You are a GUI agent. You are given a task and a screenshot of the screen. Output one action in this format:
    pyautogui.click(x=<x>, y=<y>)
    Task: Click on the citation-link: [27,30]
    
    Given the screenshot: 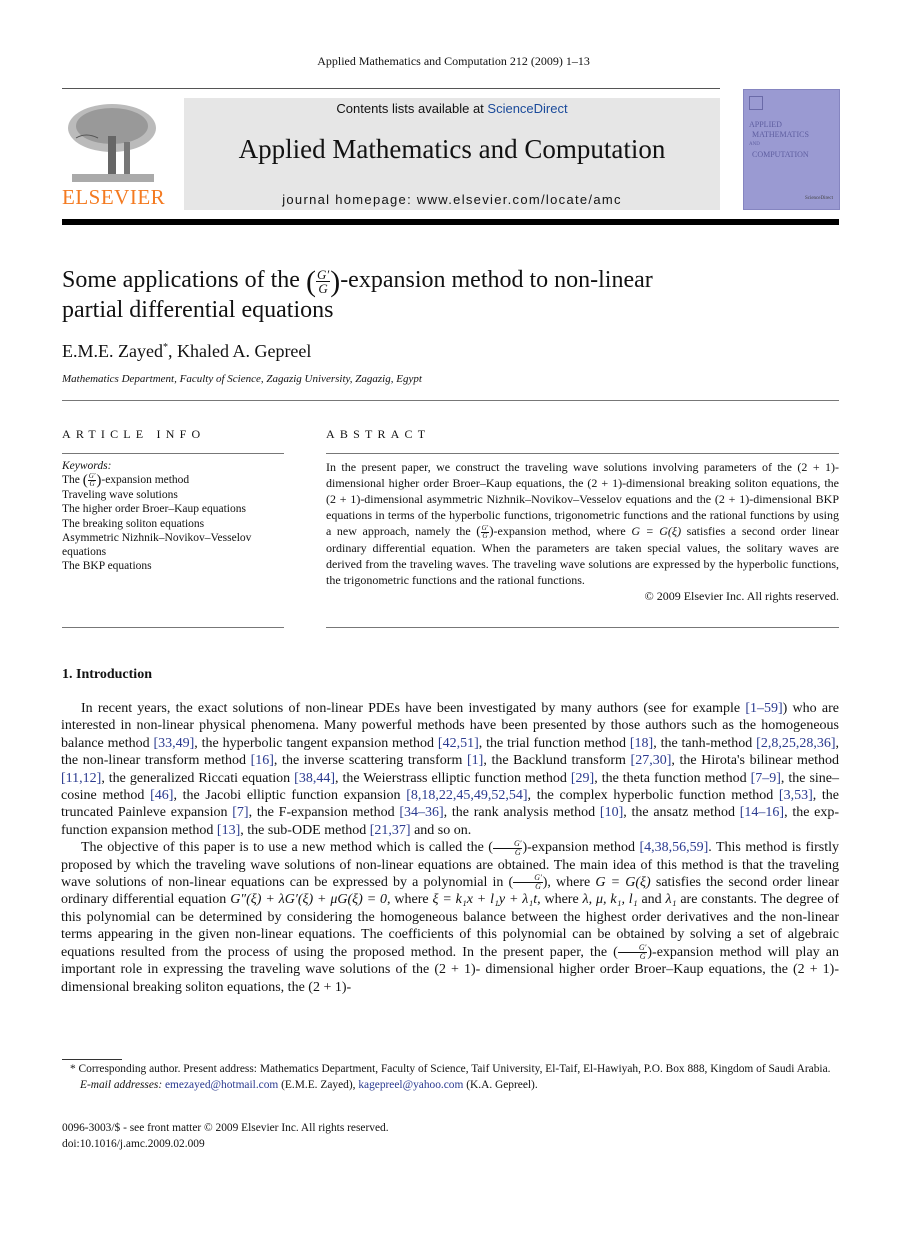 What is the action you would take?
    pyautogui.click(x=651, y=760)
    